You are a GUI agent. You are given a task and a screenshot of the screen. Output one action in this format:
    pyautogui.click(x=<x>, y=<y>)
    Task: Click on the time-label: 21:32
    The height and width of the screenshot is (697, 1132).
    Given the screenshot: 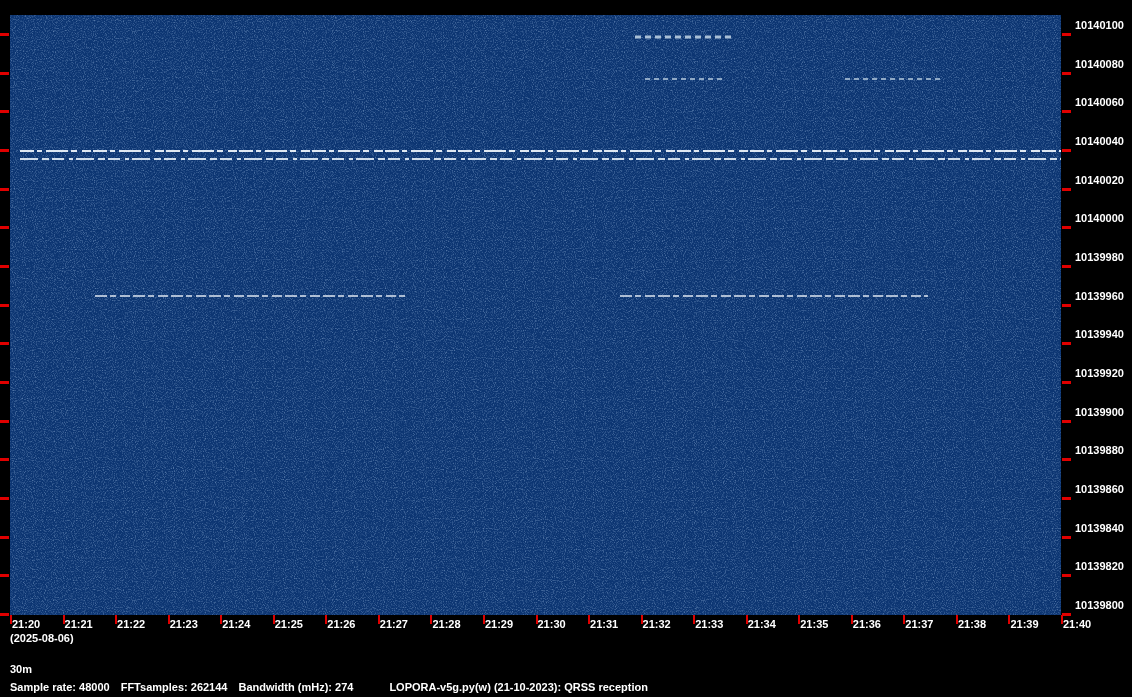 What is the action you would take?
    pyautogui.click(x=656, y=624)
    